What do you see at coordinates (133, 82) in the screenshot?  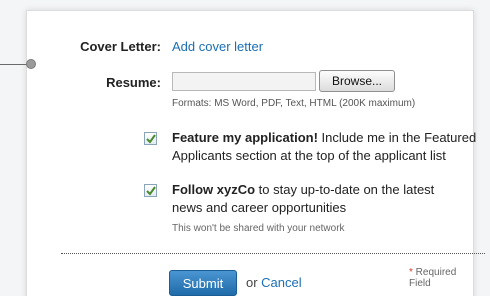 I see `resume-label: Resume:` at bounding box center [133, 82].